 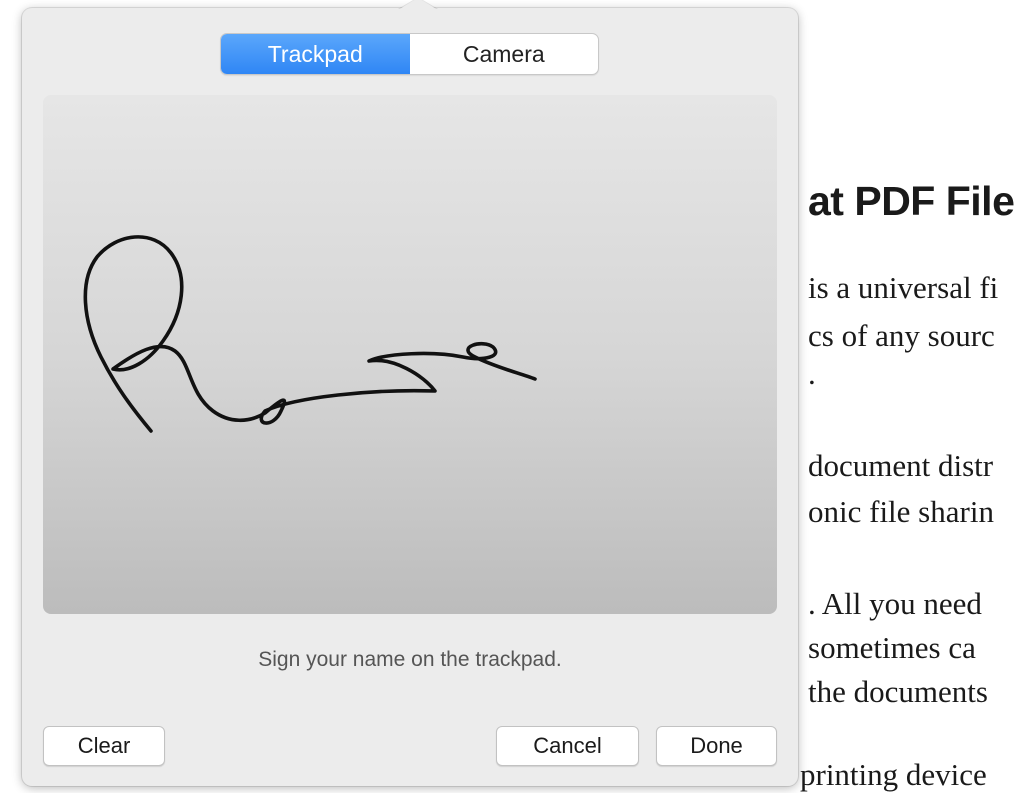 I want to click on cancel-button: Cancel, so click(x=567, y=746).